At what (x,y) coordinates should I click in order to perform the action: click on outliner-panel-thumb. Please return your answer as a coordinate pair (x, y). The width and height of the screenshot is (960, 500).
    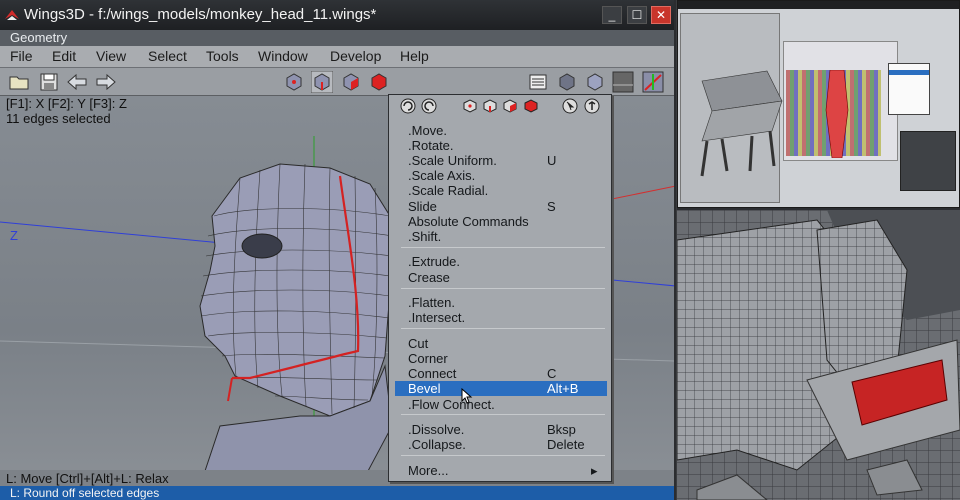
    Looking at the image, I should click on (928, 161).